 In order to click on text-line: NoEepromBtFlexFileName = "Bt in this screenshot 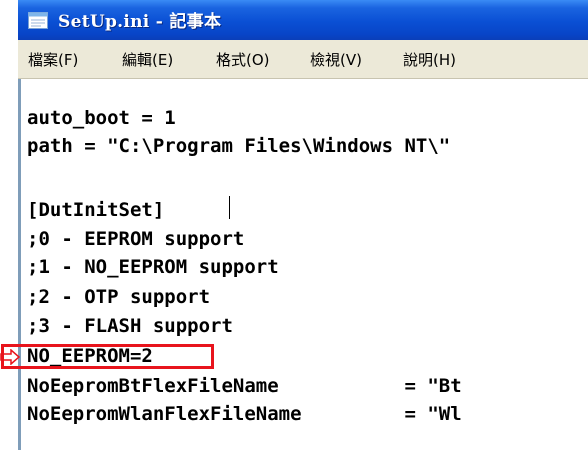, I will do `click(244, 386)`.